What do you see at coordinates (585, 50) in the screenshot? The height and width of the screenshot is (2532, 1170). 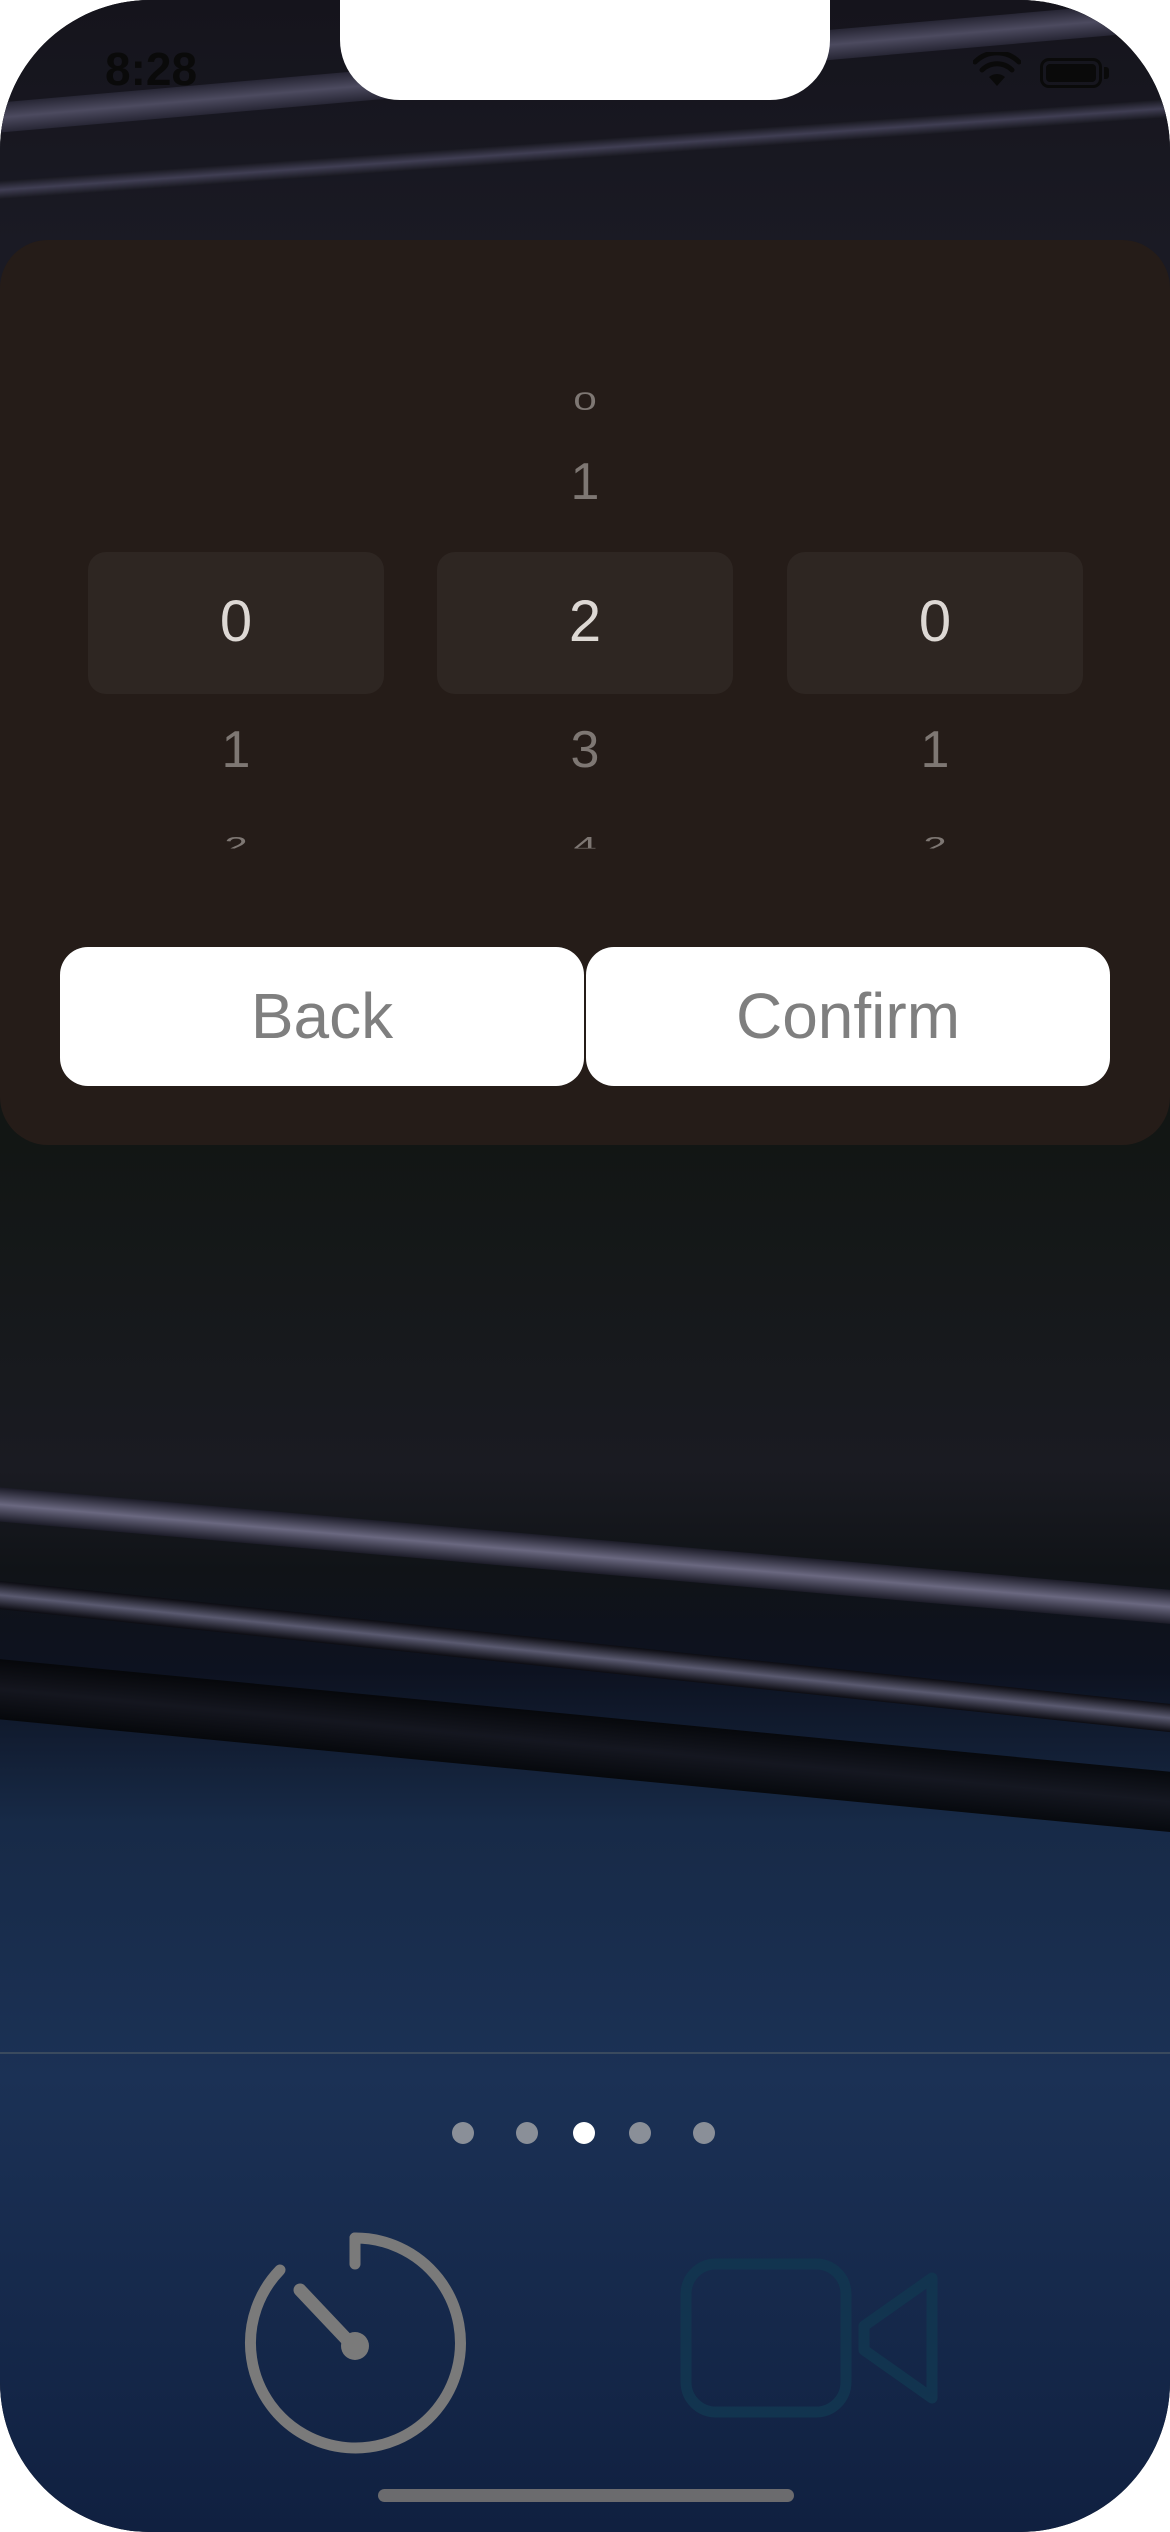 I see `notch` at bounding box center [585, 50].